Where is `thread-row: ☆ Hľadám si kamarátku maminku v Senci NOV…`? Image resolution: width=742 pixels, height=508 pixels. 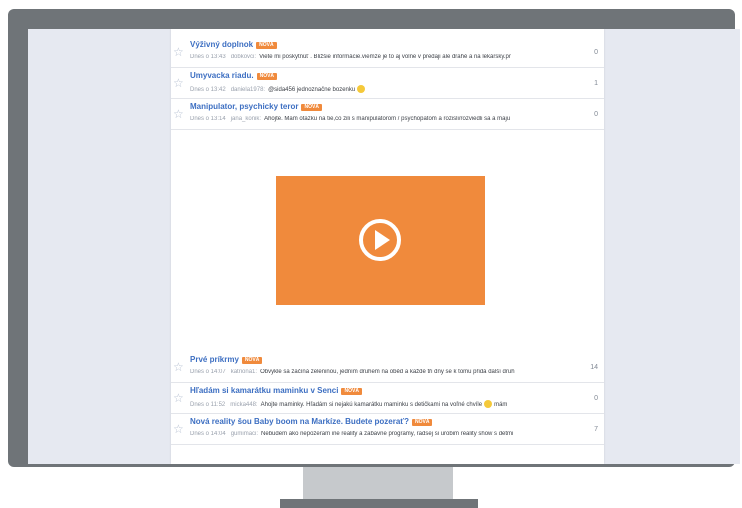
thread-row: ☆ Hľadám si kamarátku maminku v Senci NOV… is located at coordinates (387, 398).